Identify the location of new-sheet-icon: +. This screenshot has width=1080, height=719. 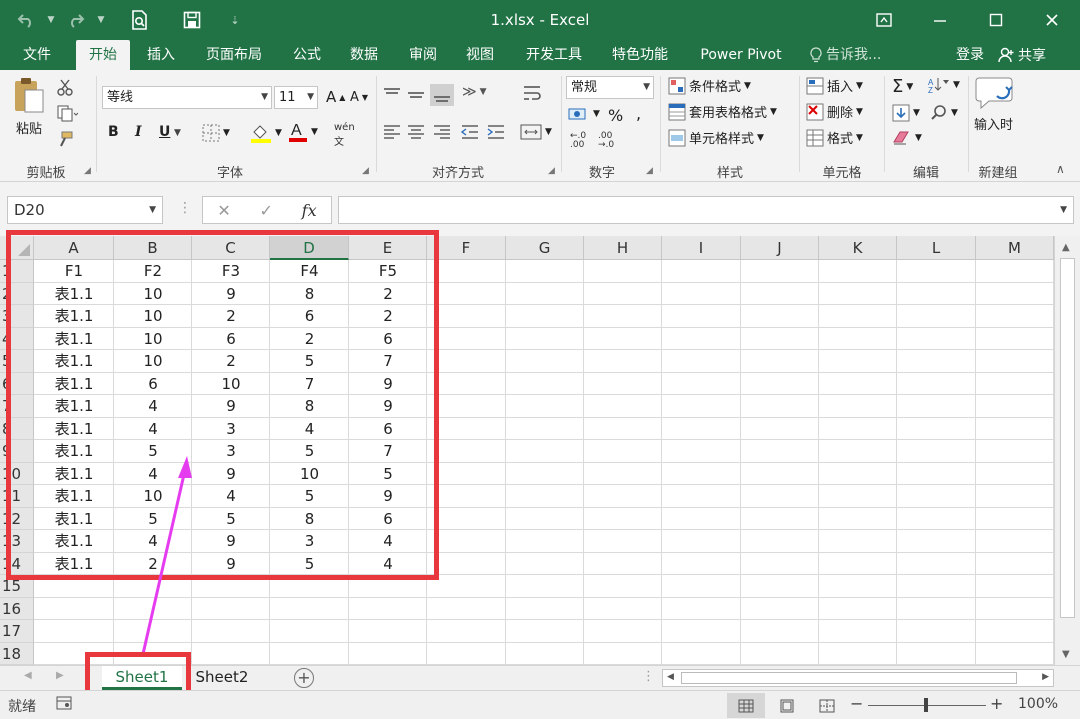
(304, 678).